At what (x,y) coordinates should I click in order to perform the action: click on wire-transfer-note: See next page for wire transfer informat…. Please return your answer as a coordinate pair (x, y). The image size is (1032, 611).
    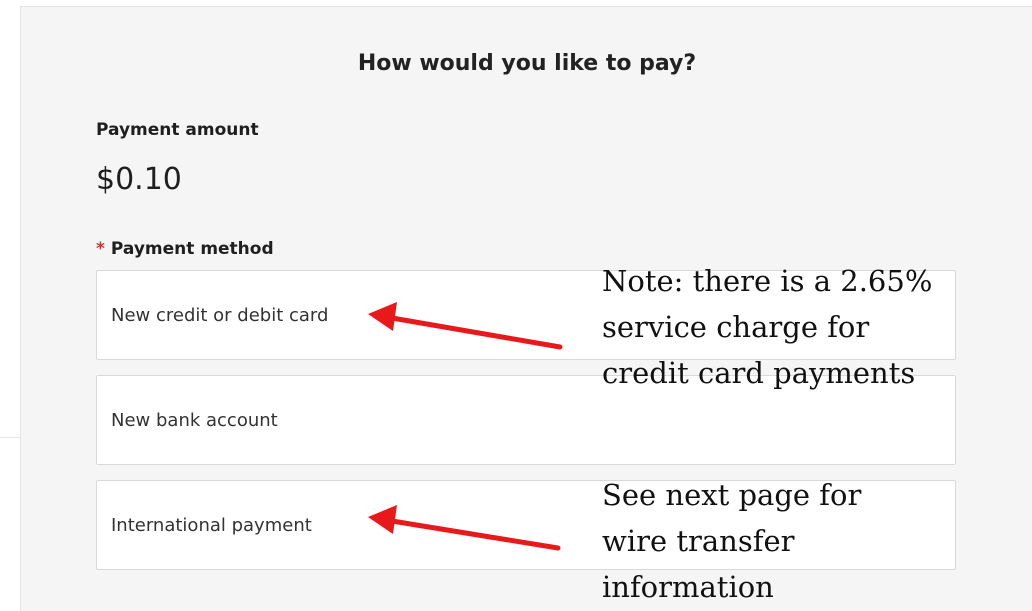
    Looking at the image, I should click on (812, 541).